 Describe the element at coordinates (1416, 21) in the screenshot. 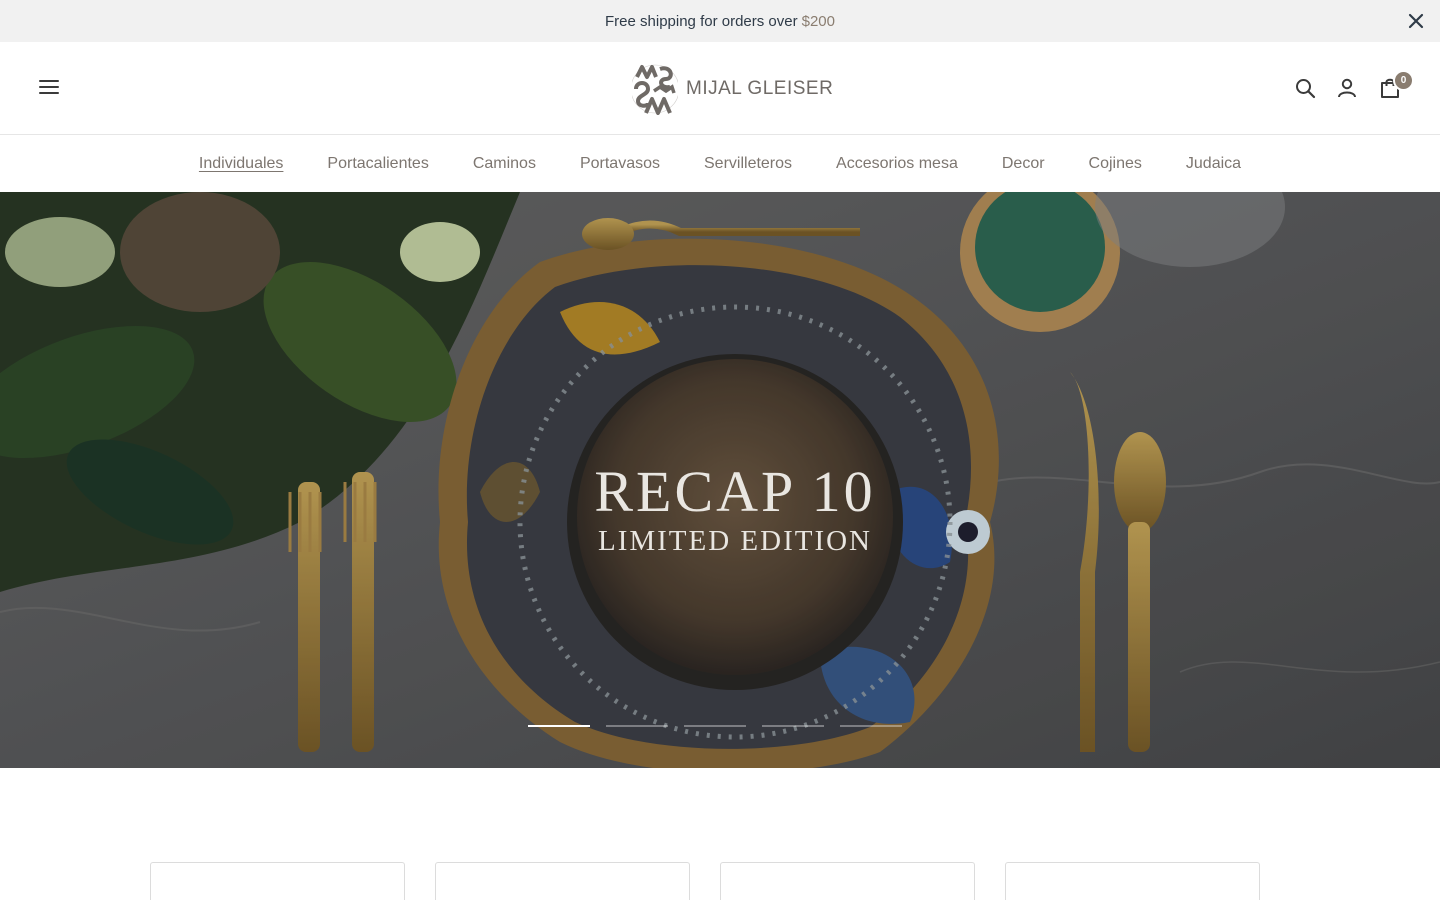

I see `close-icon` at that location.